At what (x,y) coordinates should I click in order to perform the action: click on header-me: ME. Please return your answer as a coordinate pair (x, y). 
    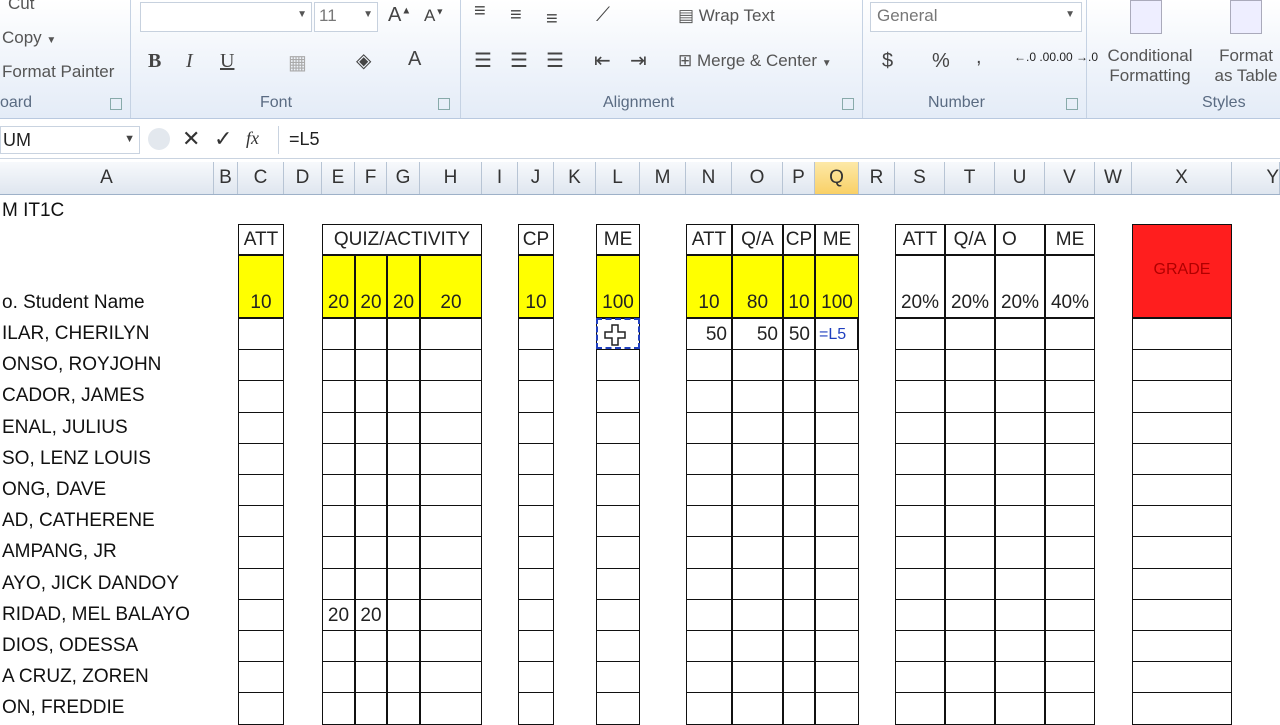
    Looking at the image, I should click on (618, 239).